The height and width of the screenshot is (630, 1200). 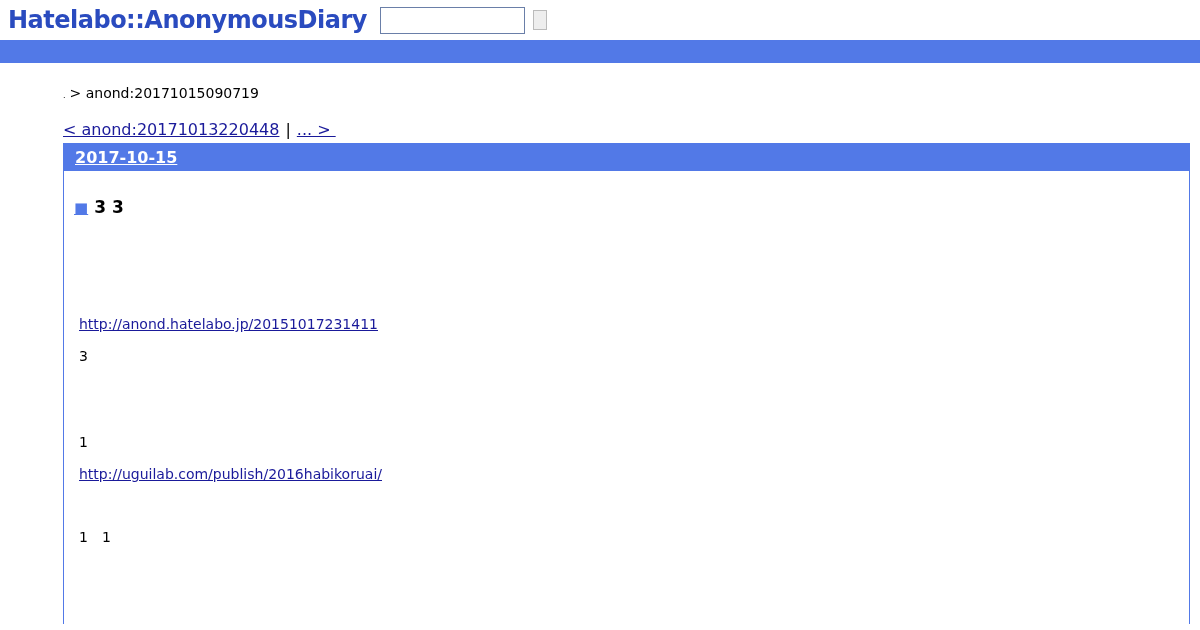 I want to click on body-link: http://uguilab.com/publish/2016habikoruai/, so click(x=230, y=474).